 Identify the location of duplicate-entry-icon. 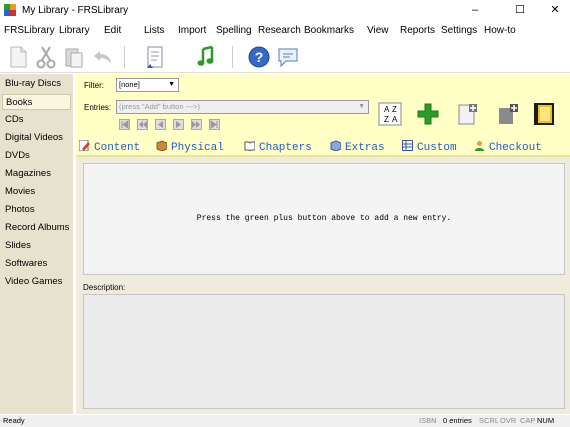
(508, 114).